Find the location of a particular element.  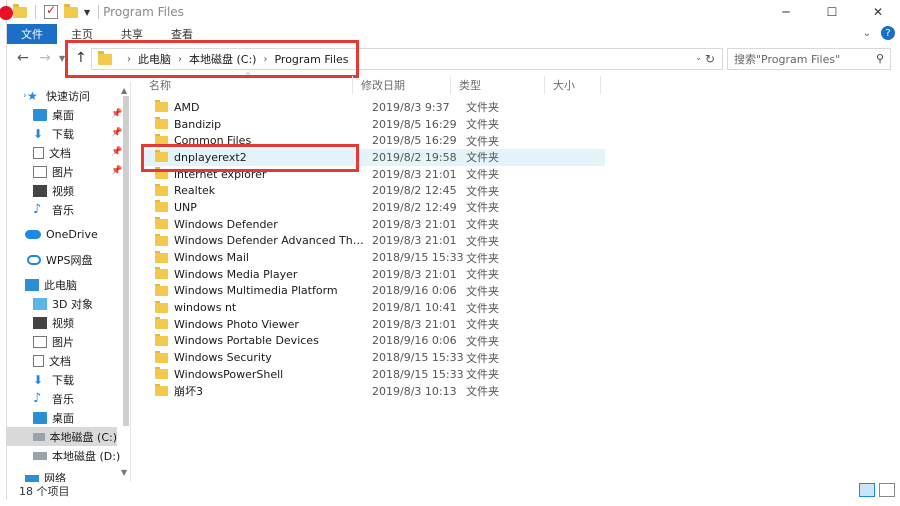

sidebar-item-onedrive: OneDrive is located at coordinates (61, 234).